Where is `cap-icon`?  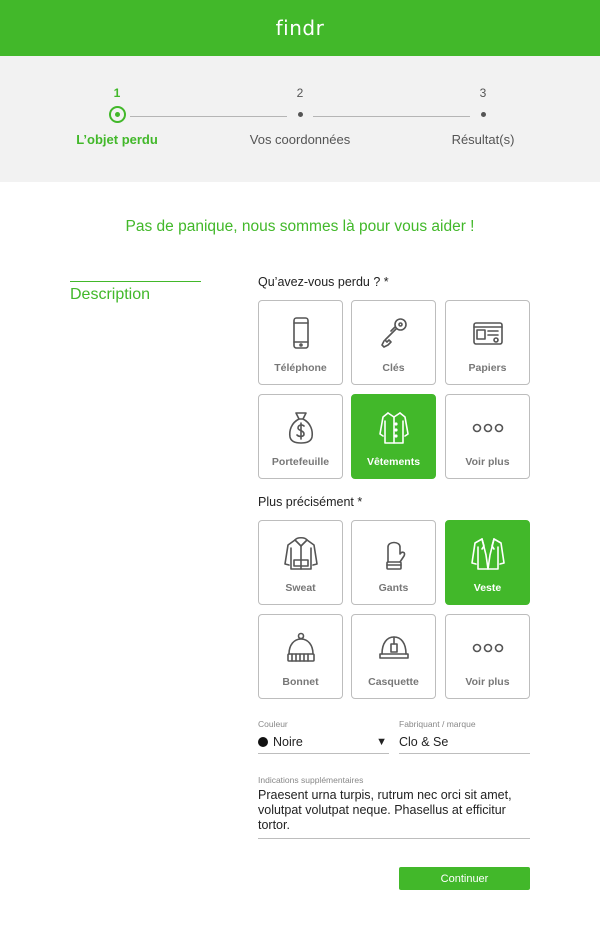 cap-icon is located at coordinates (394, 648).